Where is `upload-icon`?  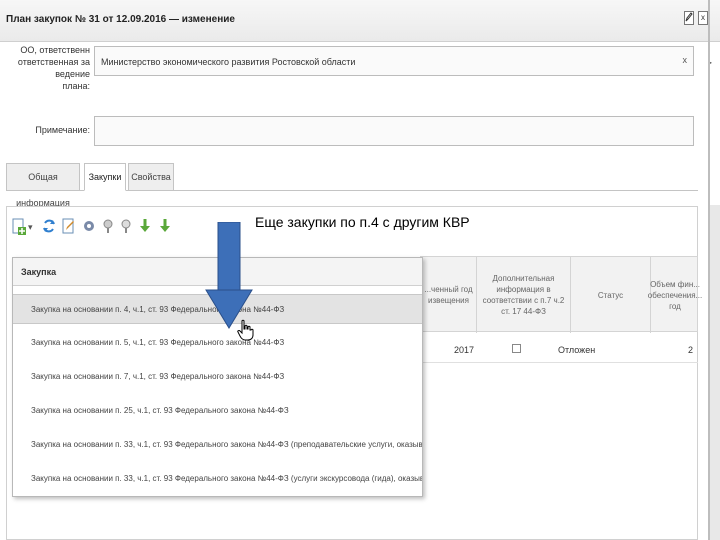
upload-icon is located at coordinates (165, 226).